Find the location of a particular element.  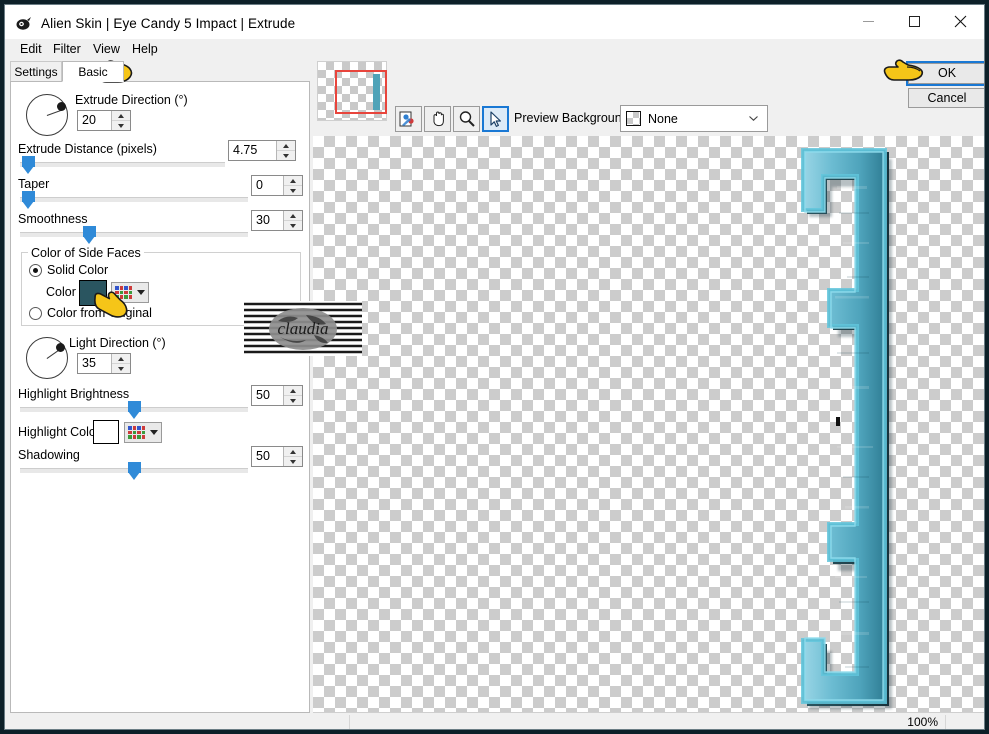

extrude-distance-track is located at coordinates (122, 164).